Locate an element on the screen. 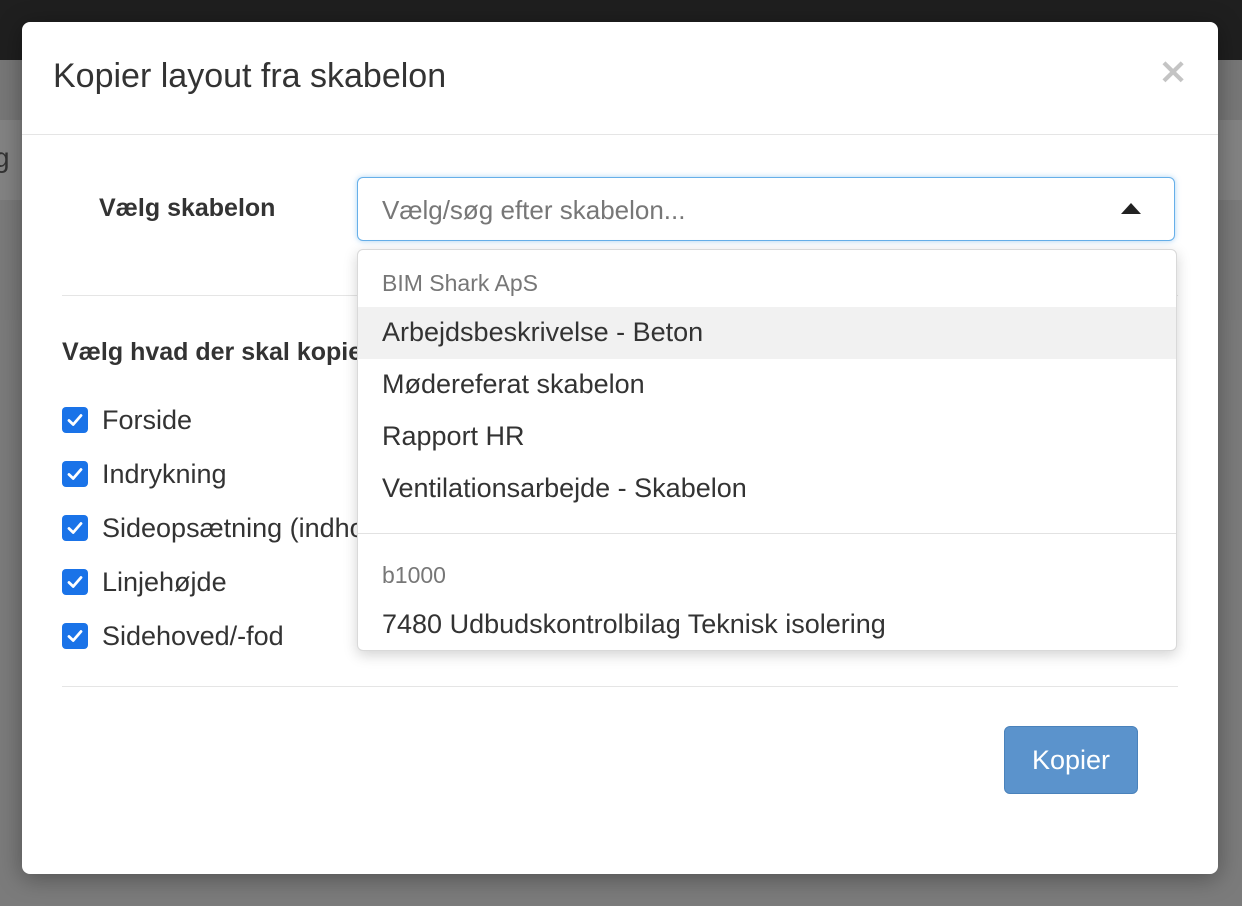  option-sidehoved-fod: Sidehoved/-fod is located at coordinates (173, 636).